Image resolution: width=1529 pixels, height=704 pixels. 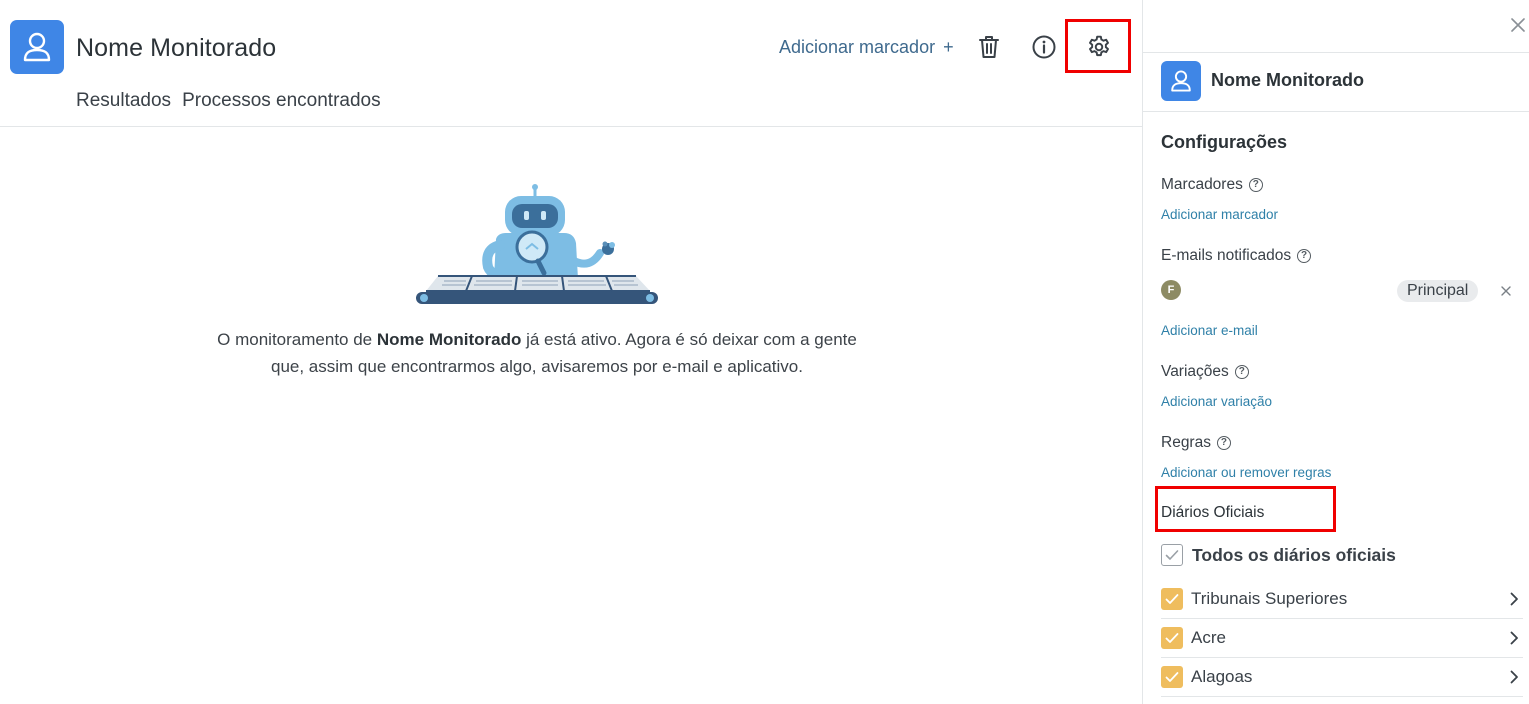 I want to click on all-diarios-checkbox: Todos os diários oficiais, so click(x=1278, y=555).